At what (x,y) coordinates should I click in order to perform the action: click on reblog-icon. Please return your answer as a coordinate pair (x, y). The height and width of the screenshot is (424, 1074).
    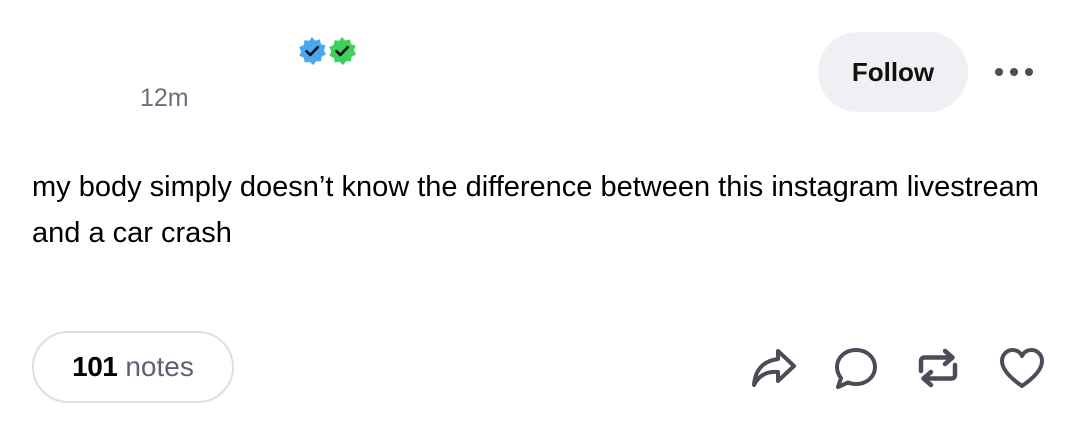
    Looking at the image, I should click on (938, 368).